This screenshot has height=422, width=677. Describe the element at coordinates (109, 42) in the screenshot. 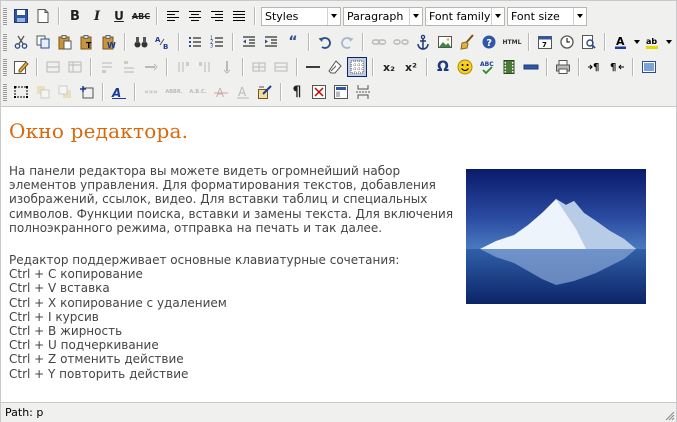

I see `paste-word-button: W` at that location.